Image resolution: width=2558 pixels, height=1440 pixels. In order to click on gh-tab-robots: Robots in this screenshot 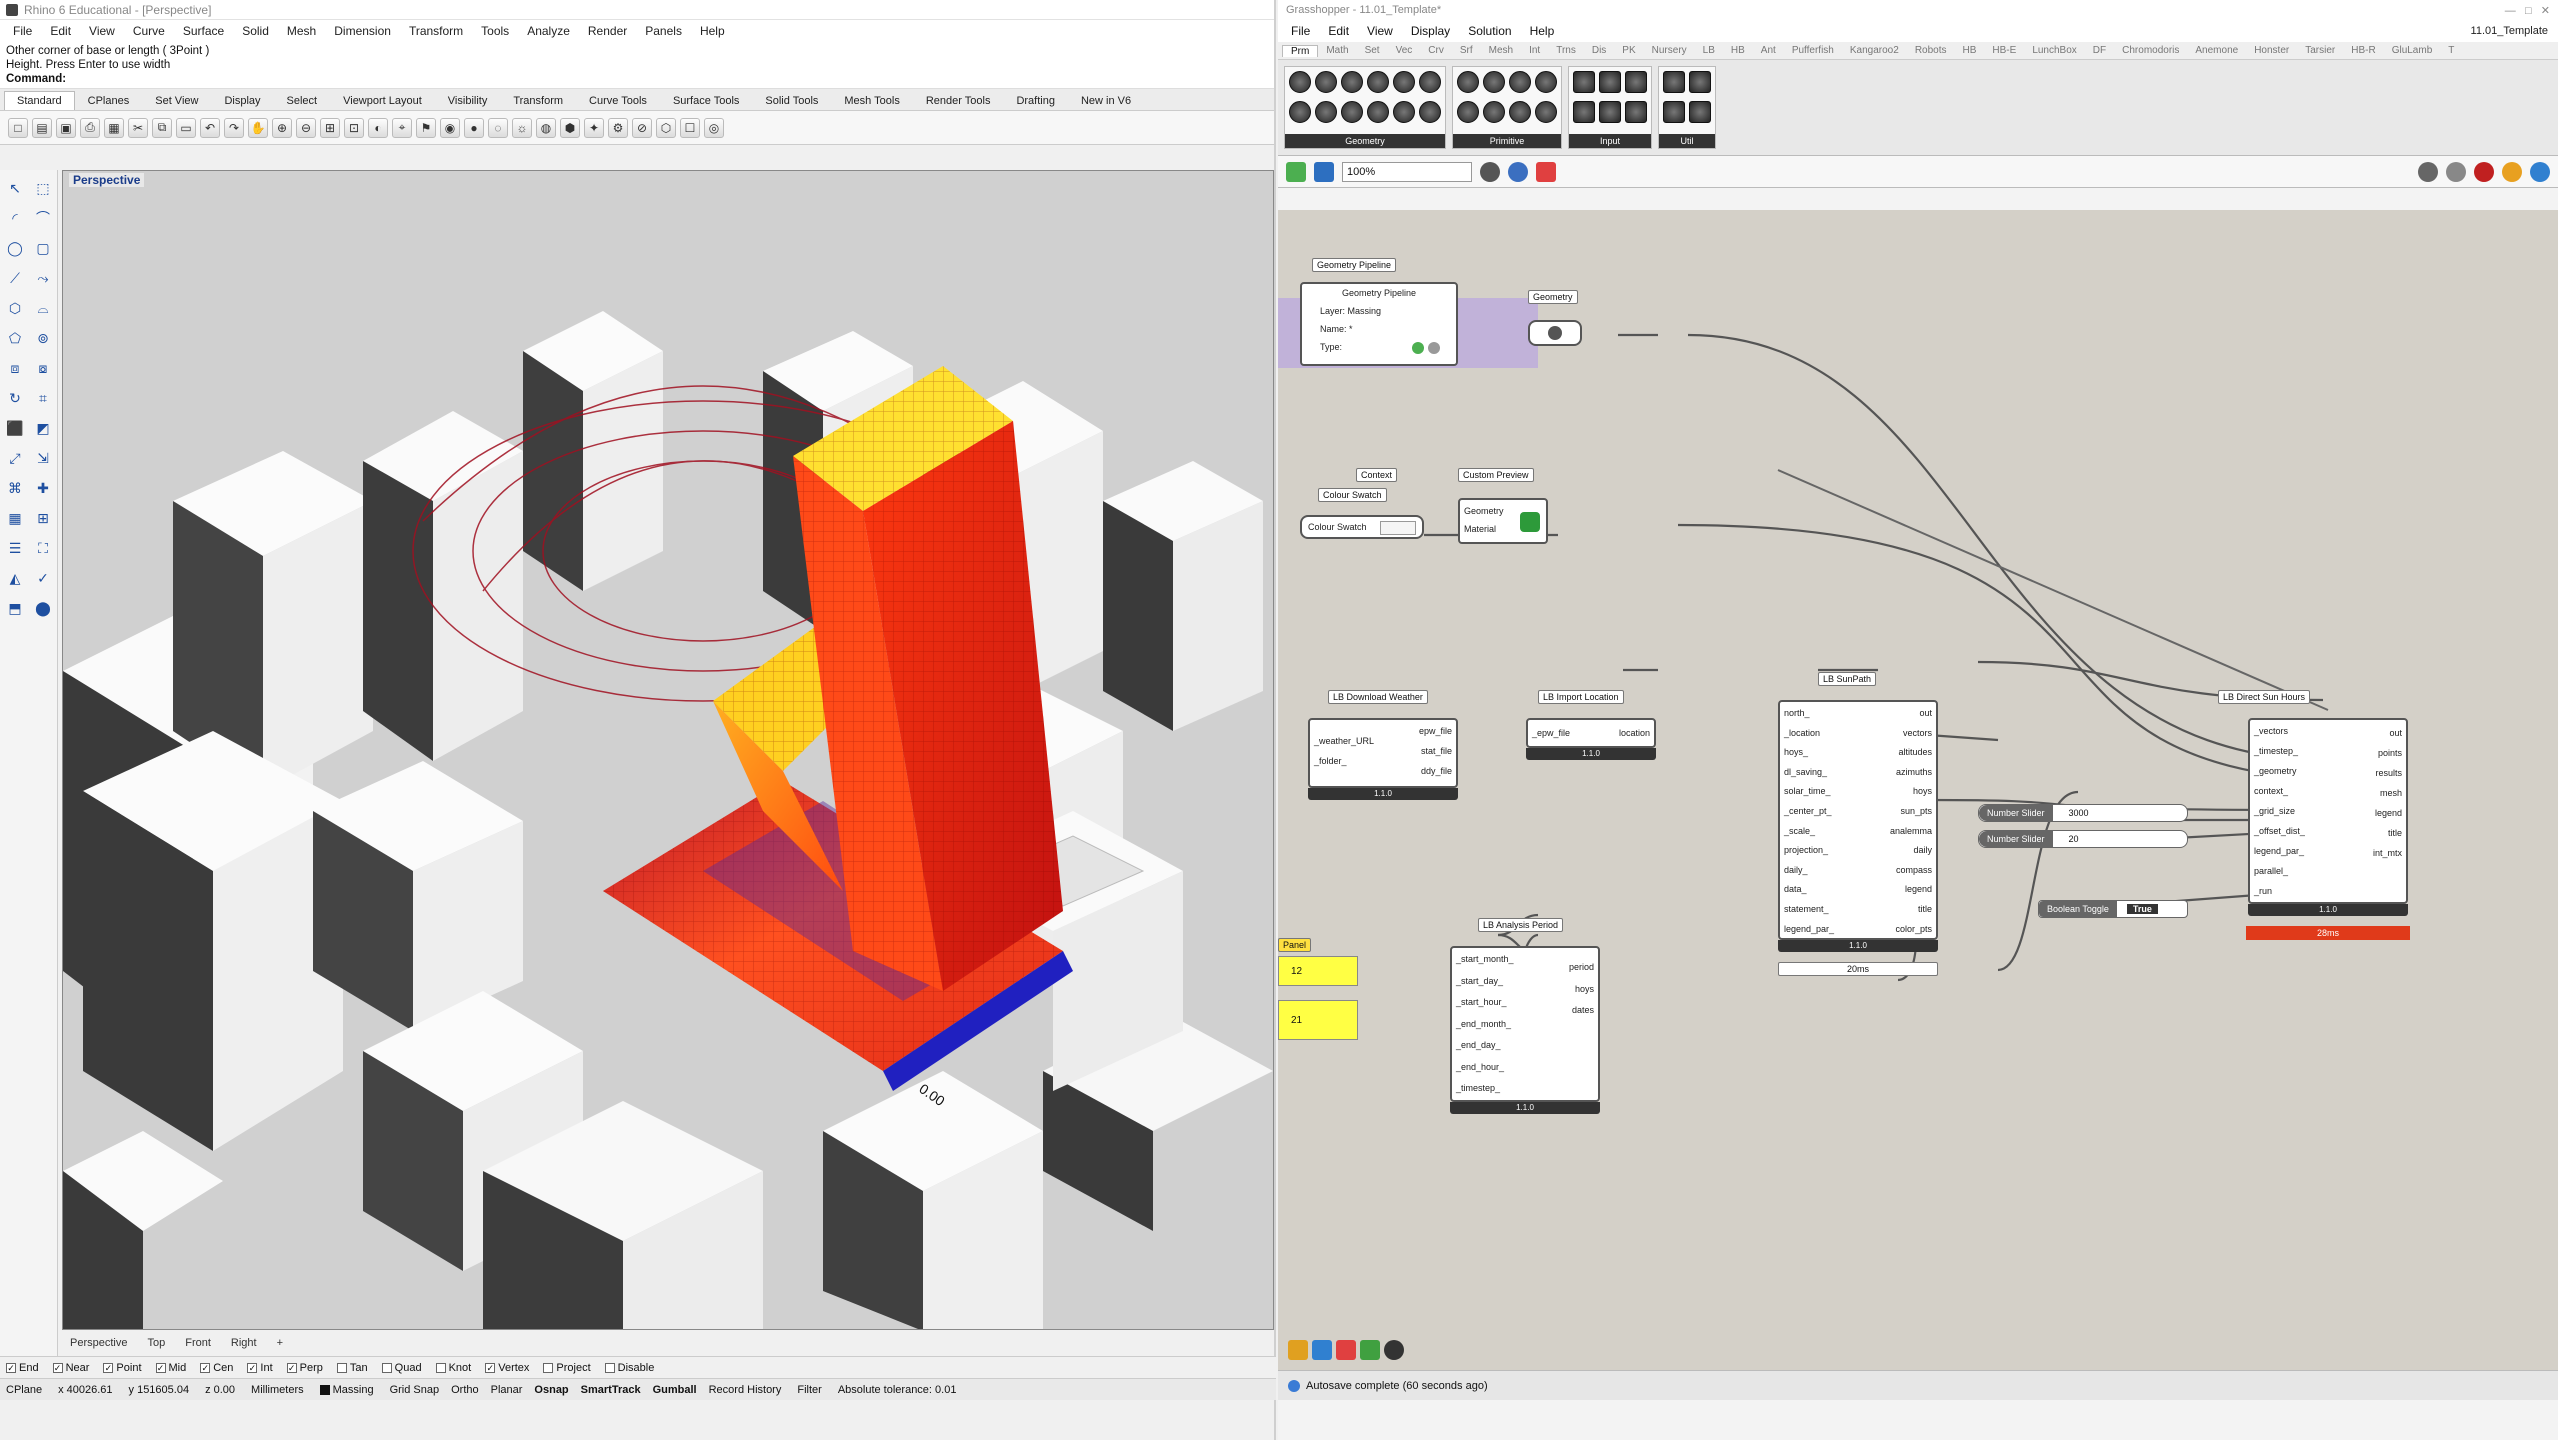, I will do `click(1931, 50)`.